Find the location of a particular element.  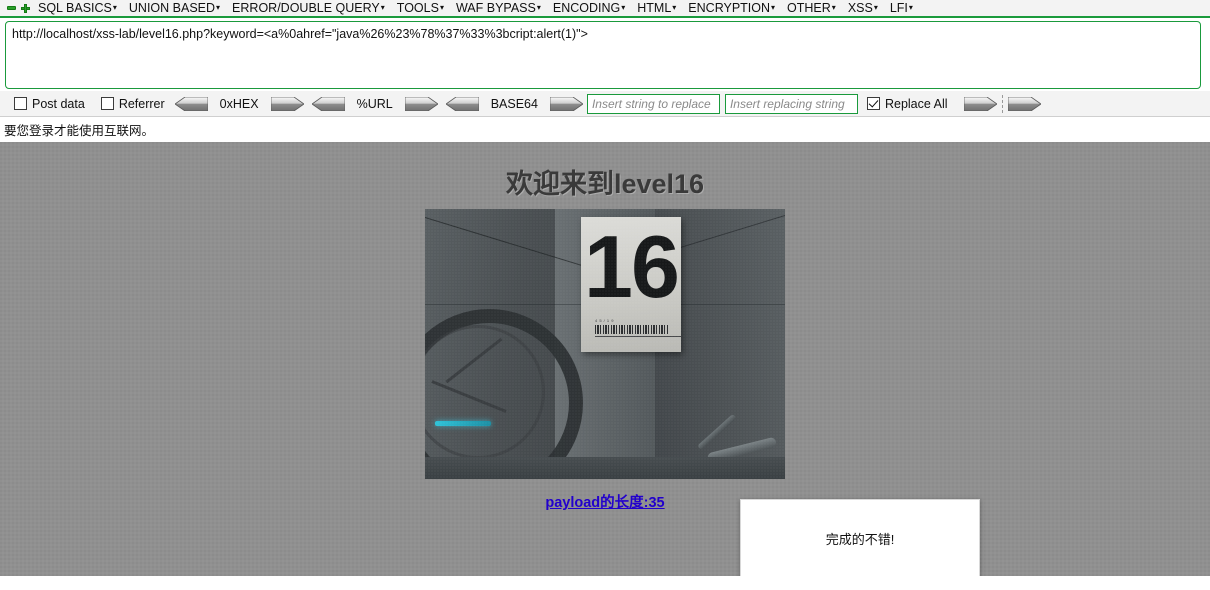

status-bar-text: 要您登录才能使用互联网。 is located at coordinates (79, 131).